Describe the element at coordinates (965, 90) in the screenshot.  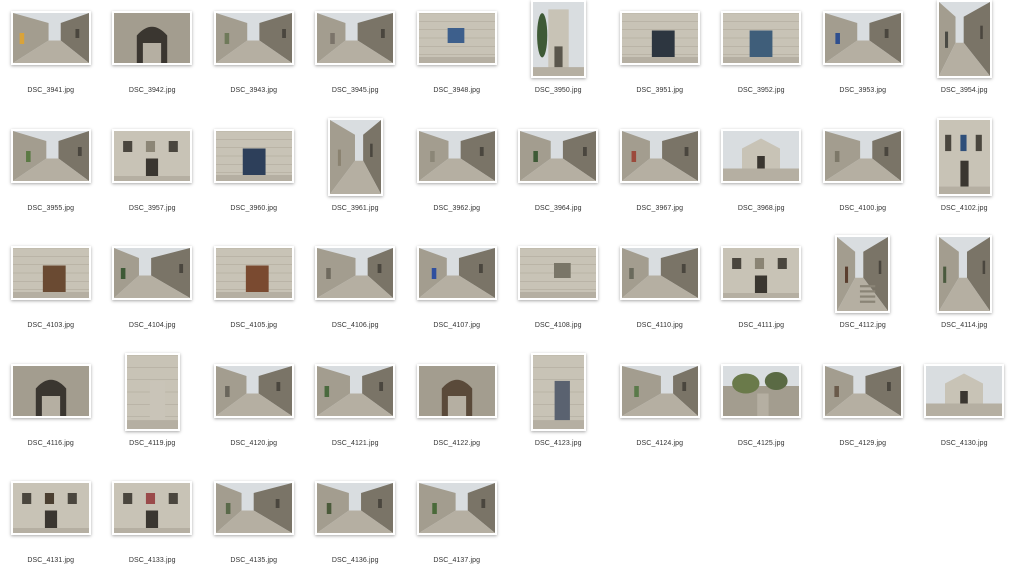
I see `file-name-label: DSC_3954.jpg` at that location.